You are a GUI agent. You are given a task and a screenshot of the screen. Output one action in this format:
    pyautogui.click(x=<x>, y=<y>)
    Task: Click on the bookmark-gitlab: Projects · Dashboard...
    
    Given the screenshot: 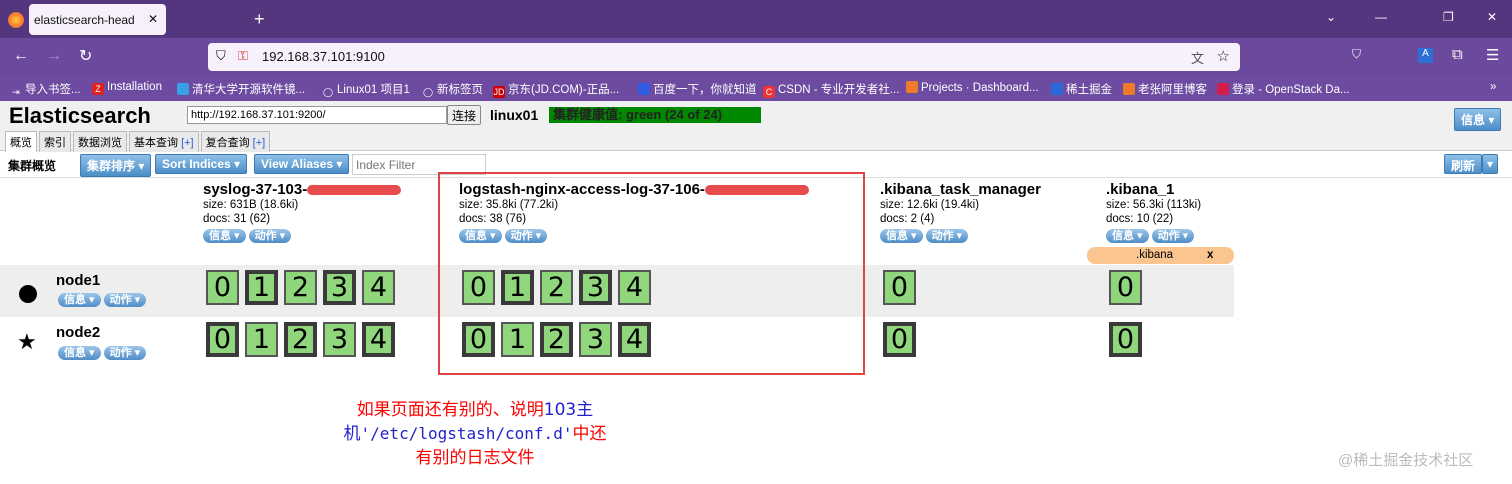 What is the action you would take?
    pyautogui.click(x=972, y=87)
    